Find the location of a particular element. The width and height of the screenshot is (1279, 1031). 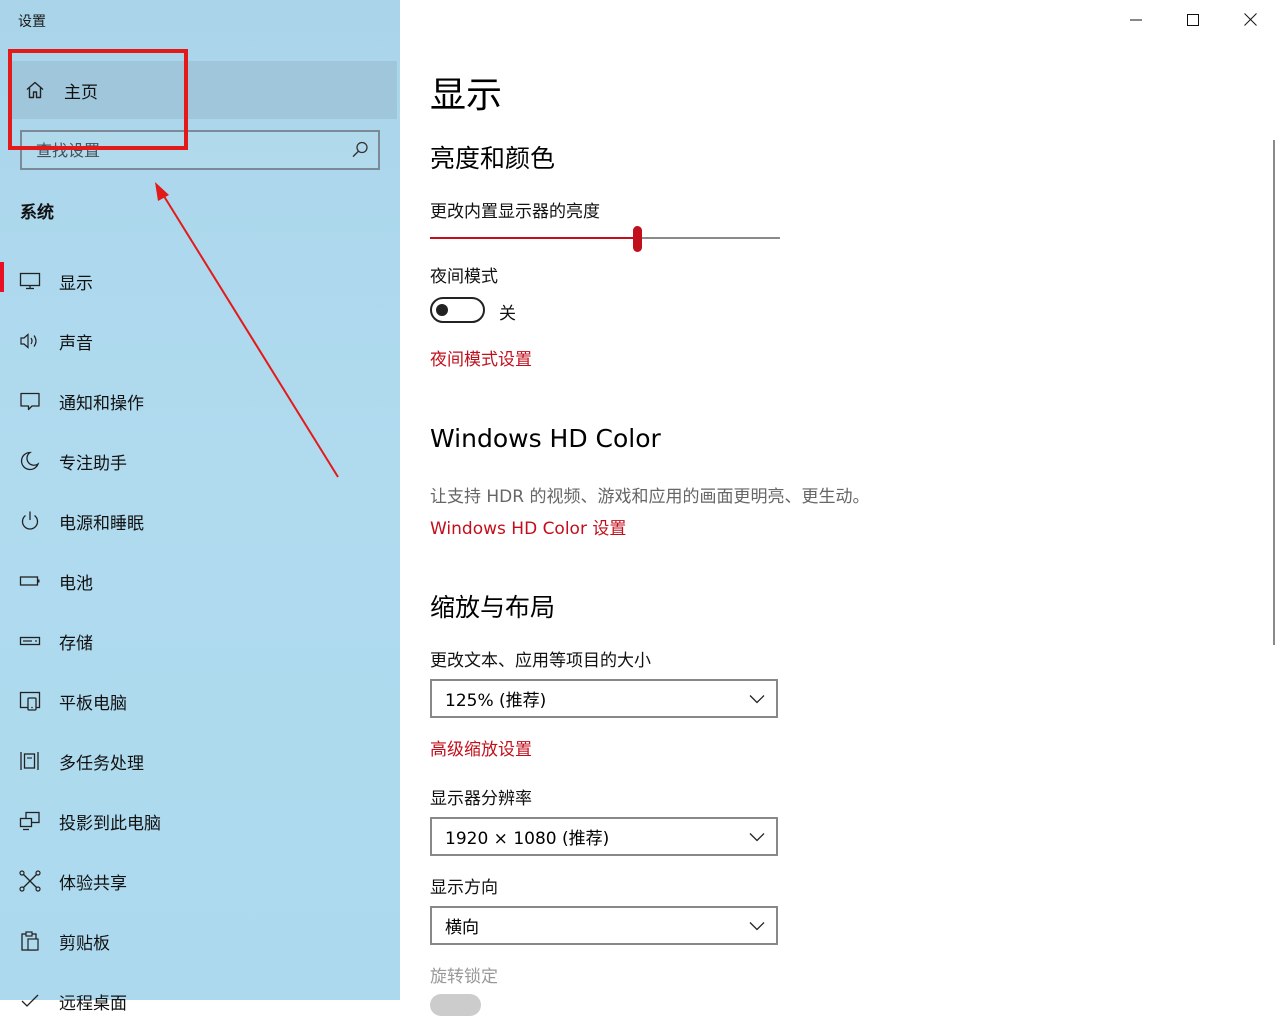

text-size-label: 更改文本、应用等项目的大小 is located at coordinates (540, 661).